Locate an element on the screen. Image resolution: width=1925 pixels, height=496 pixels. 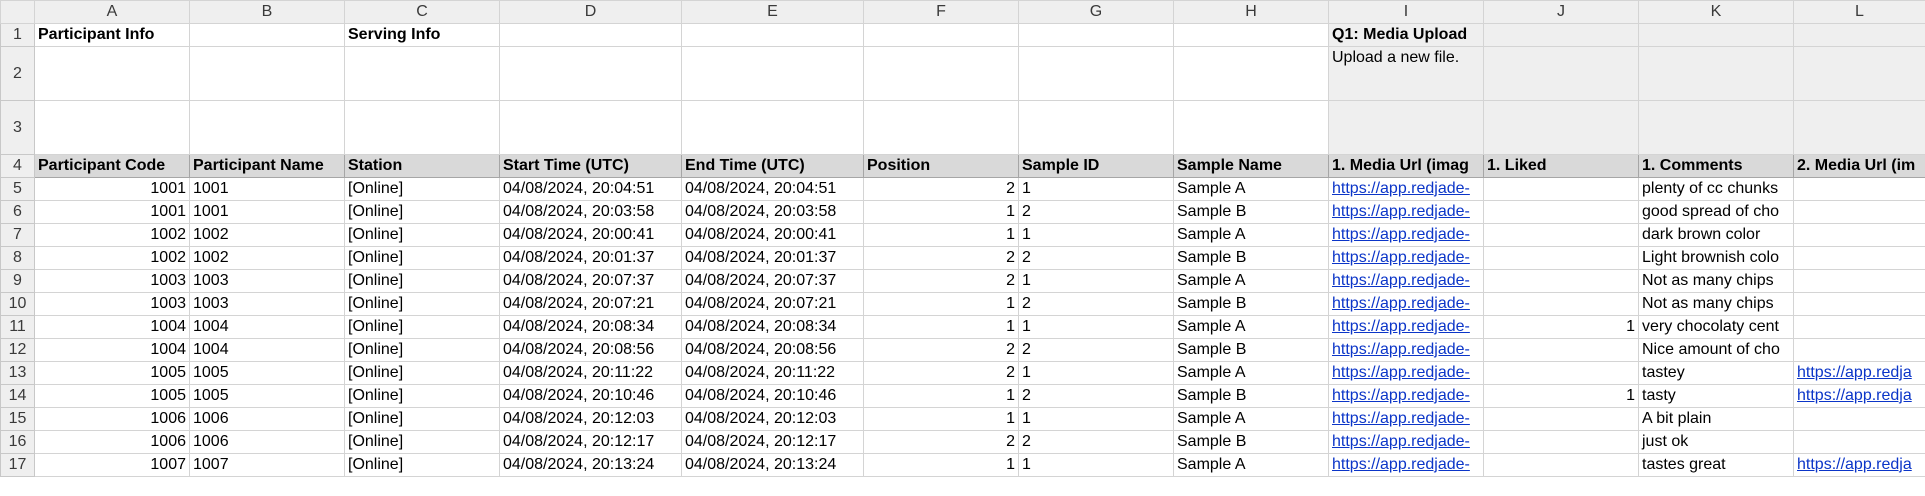
header-liked-1: 1. Liked is located at coordinates (1561, 166).